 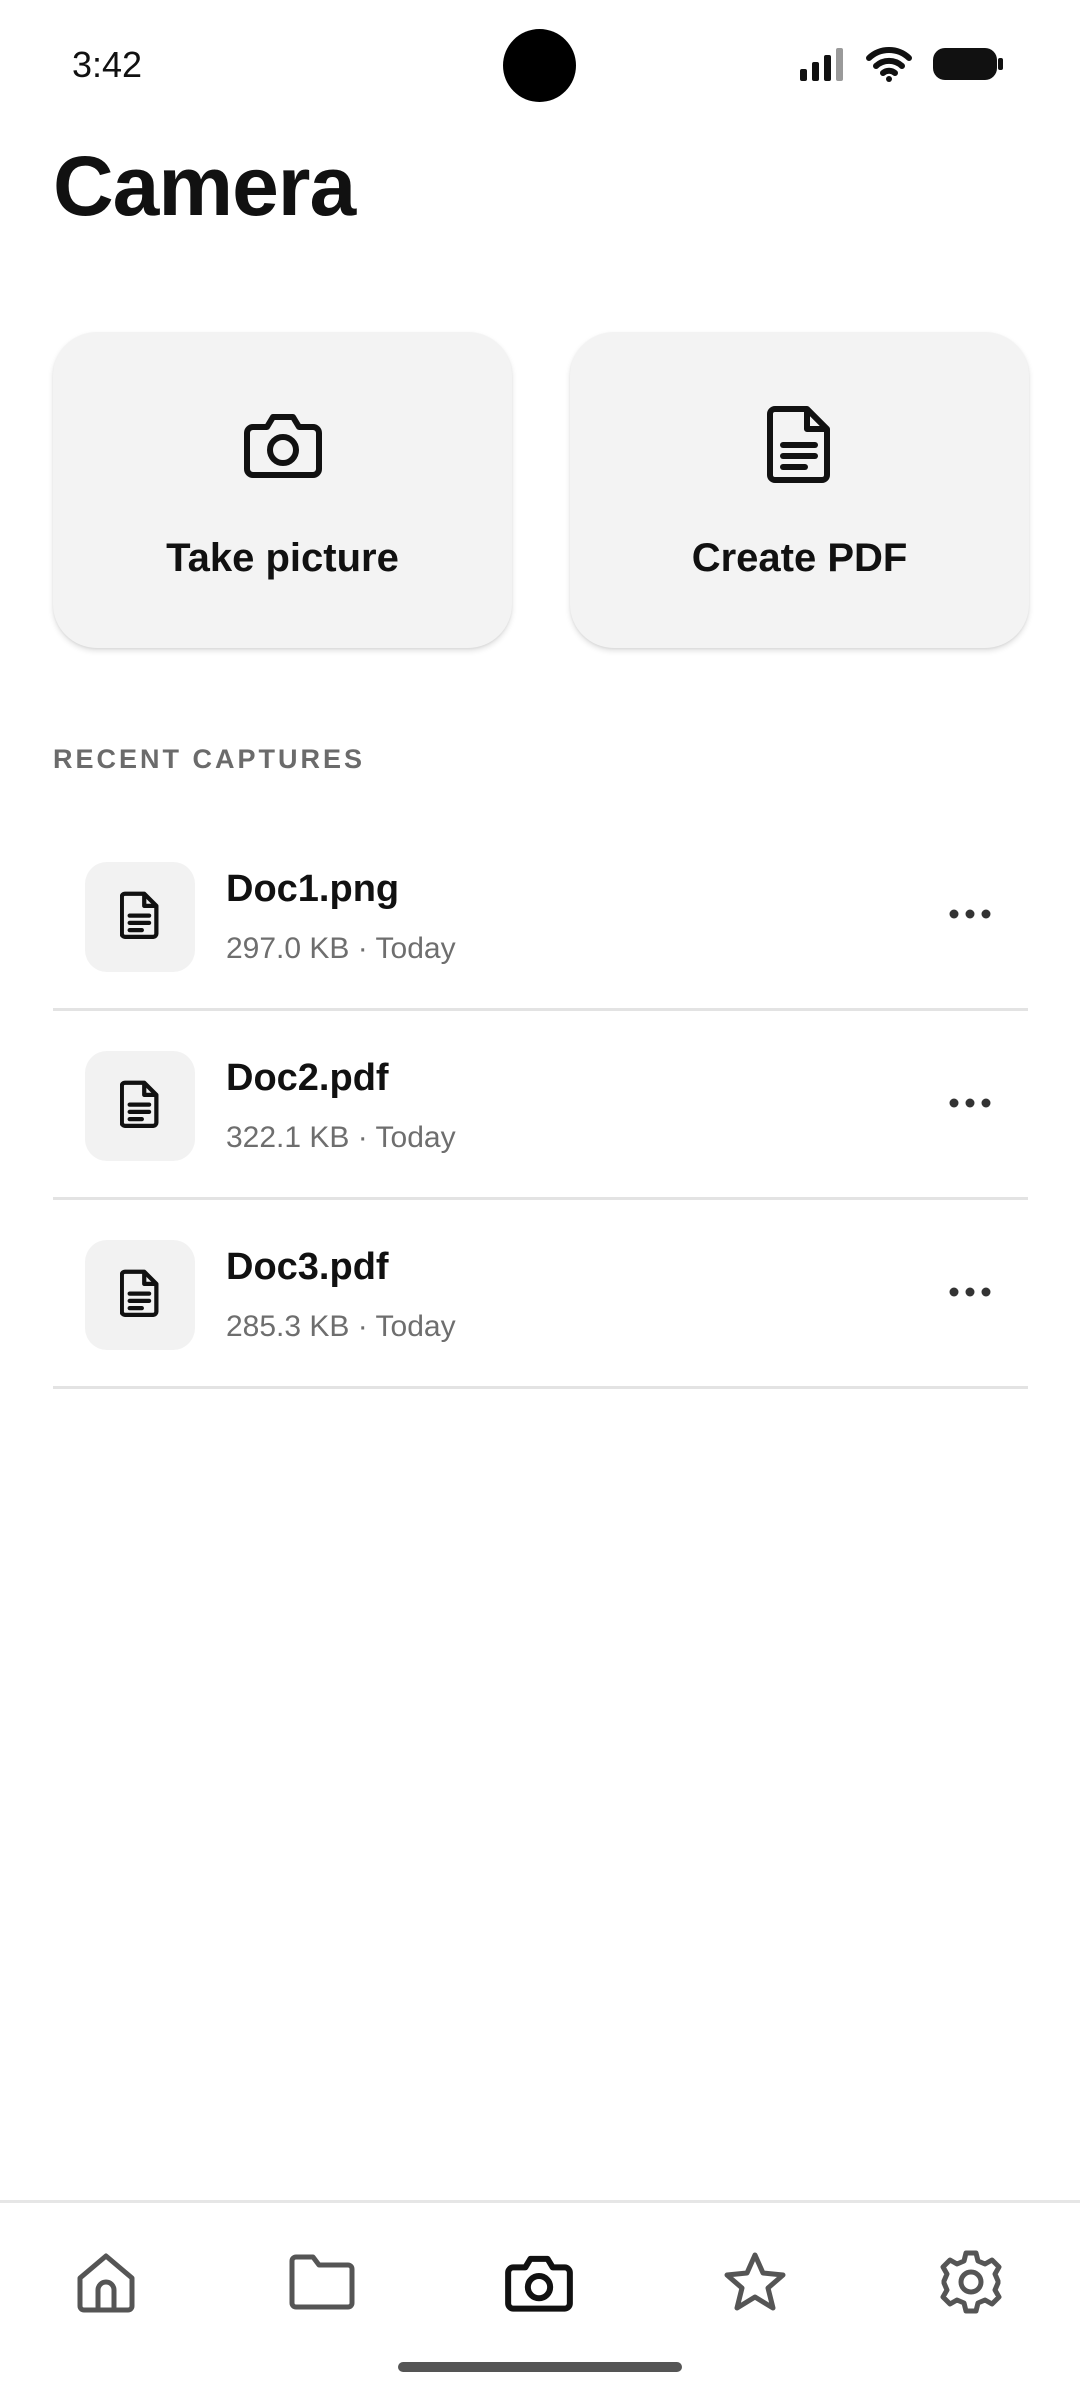 I want to click on nav-settings, so click(x=971, y=2284).